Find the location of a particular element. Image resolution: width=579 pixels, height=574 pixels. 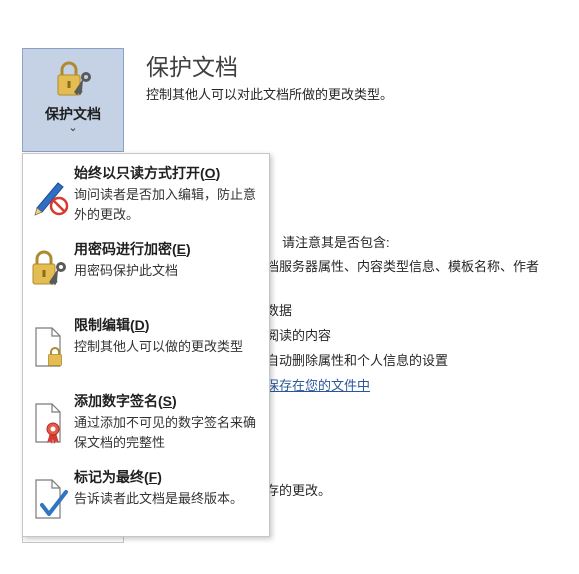

menu-item-title: 限制编辑(D) is located at coordinates (112, 325).